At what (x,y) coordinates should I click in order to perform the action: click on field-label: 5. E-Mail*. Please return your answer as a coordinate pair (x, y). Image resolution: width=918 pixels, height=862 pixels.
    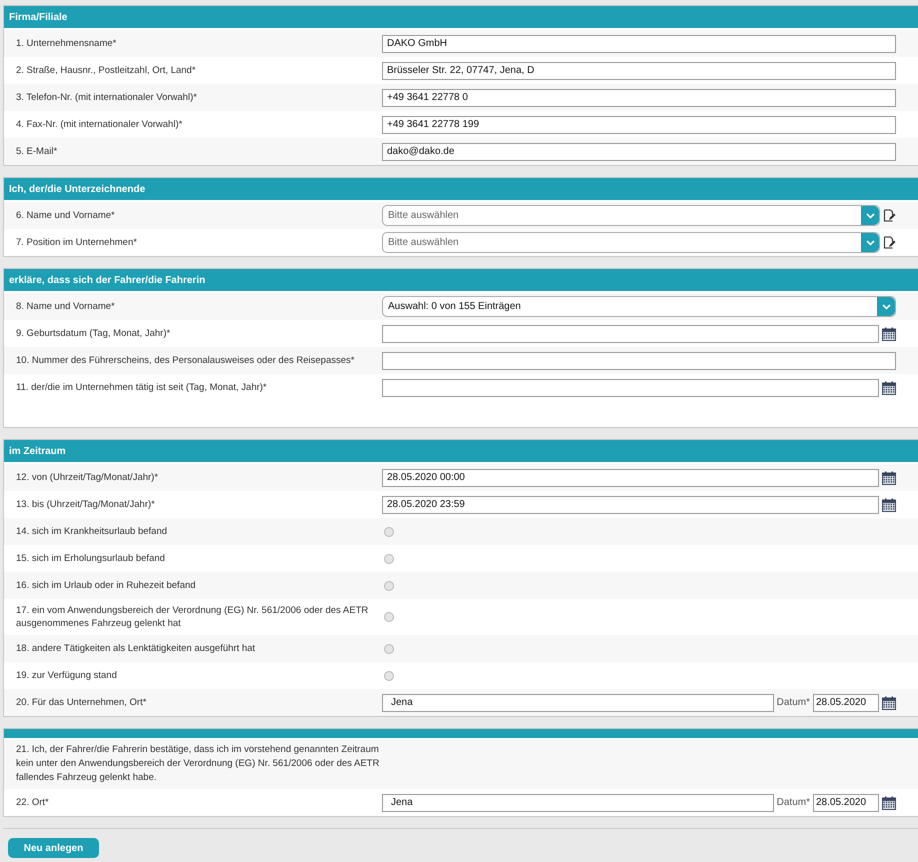
    Looking at the image, I should click on (36, 151).